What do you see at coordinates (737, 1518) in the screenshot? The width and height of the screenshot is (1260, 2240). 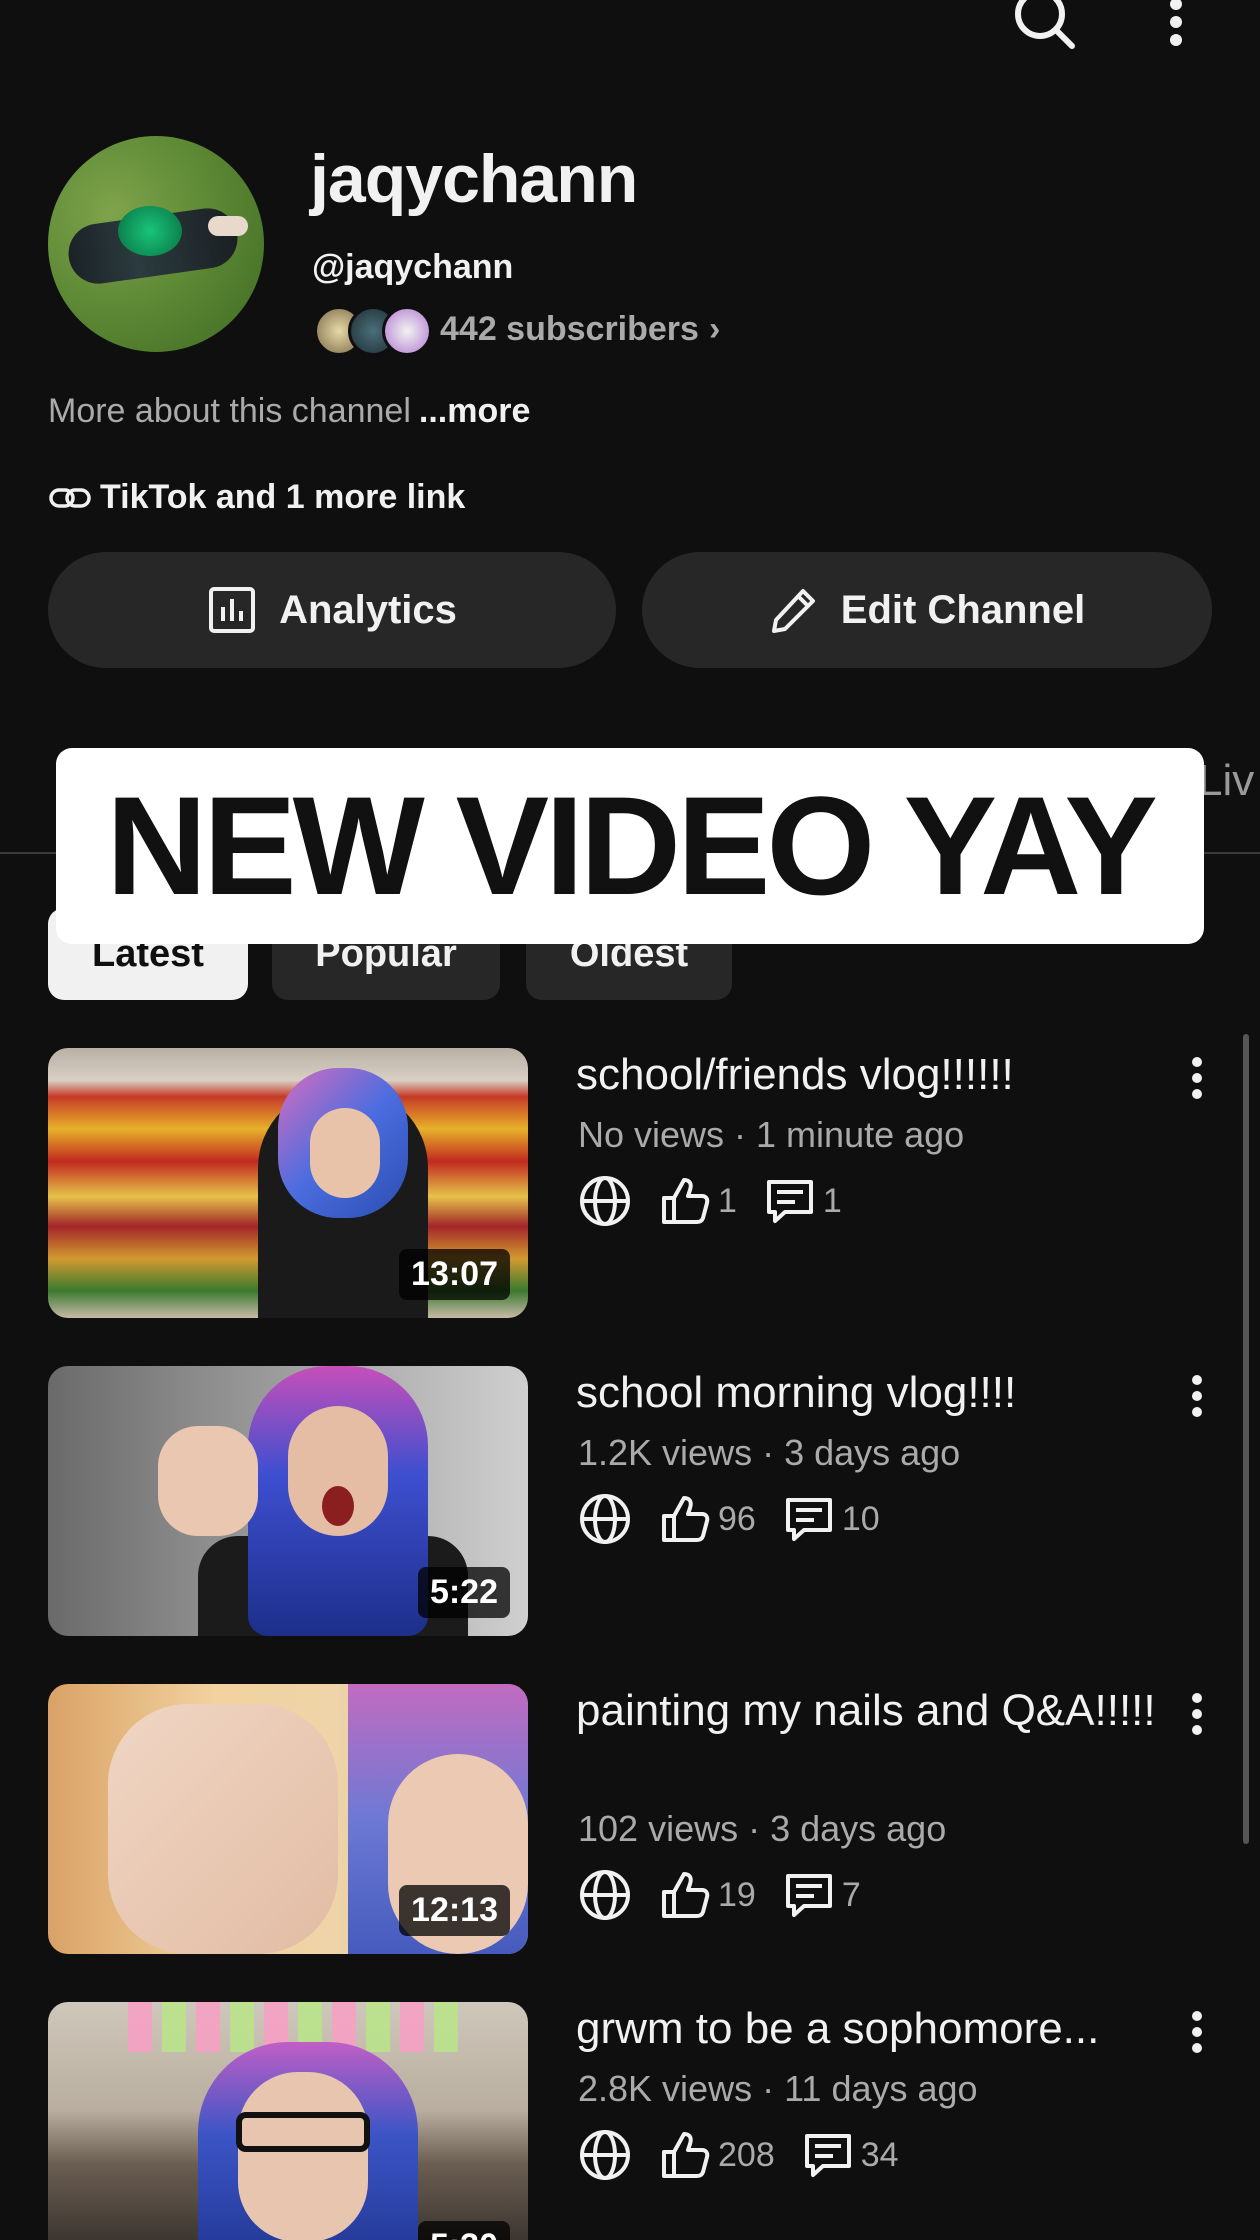 I see `likes-count: 96` at bounding box center [737, 1518].